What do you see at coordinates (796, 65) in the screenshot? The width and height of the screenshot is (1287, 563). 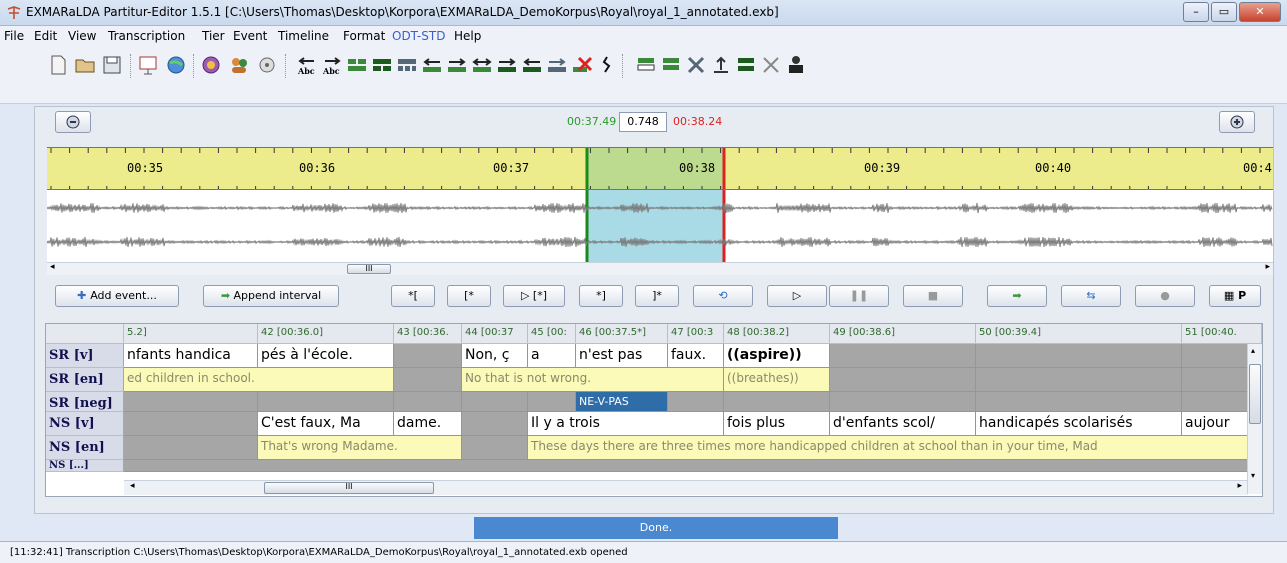 I see `speaker-table-icon` at bounding box center [796, 65].